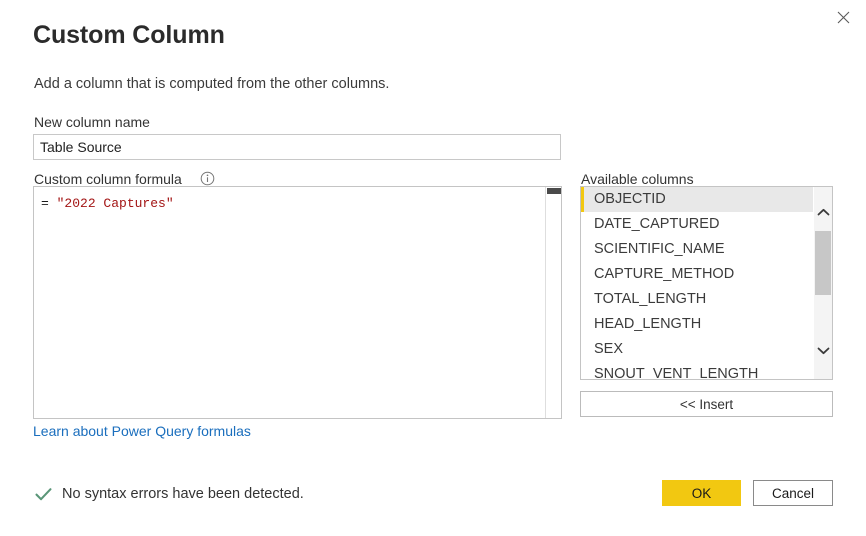 The image size is (866, 536). I want to click on available-column-item: DATE_CAPTURED, so click(697, 224).